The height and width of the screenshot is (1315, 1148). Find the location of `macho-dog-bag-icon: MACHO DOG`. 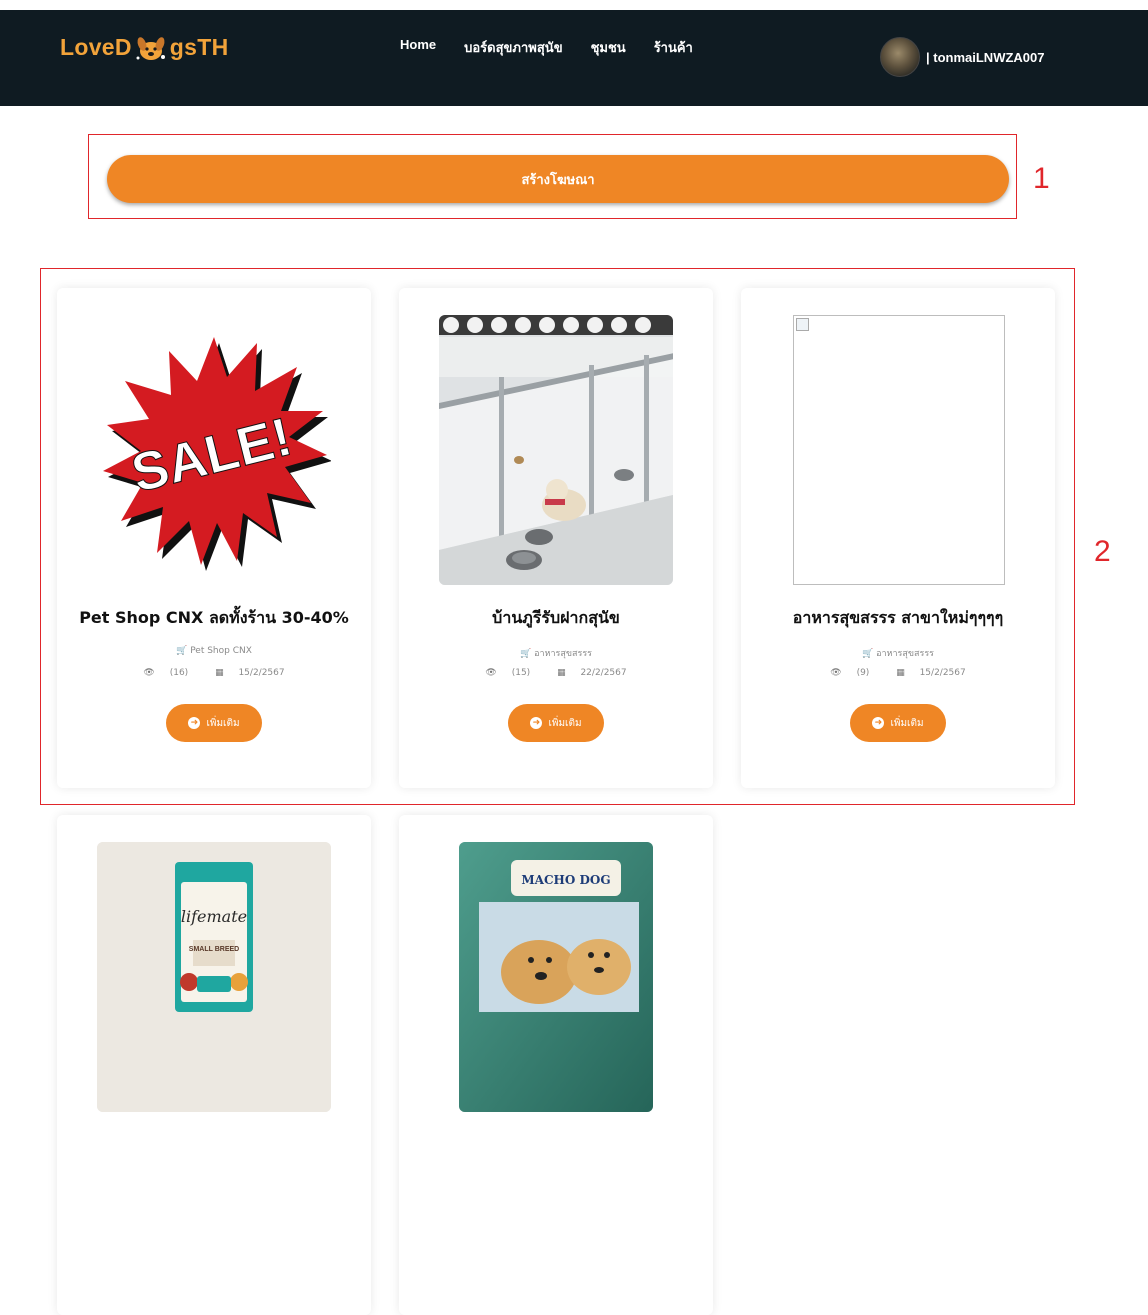

macho-dog-bag-icon: MACHO DOG is located at coordinates (556, 977).